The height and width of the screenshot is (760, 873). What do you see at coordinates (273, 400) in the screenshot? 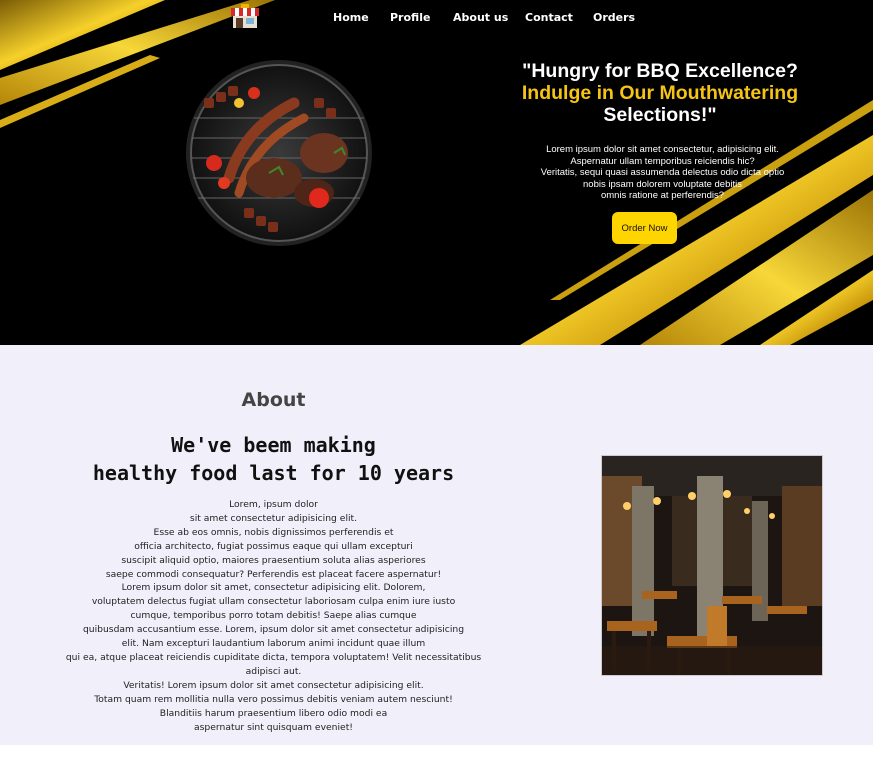
I see `about-label: About` at bounding box center [273, 400].